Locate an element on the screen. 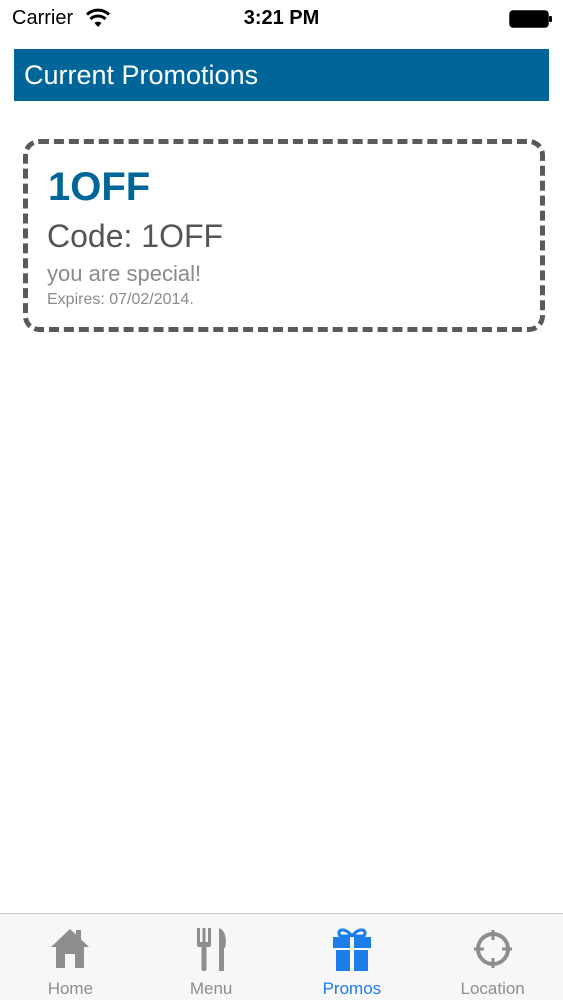  header-banner: Current Promotions is located at coordinates (281, 75).